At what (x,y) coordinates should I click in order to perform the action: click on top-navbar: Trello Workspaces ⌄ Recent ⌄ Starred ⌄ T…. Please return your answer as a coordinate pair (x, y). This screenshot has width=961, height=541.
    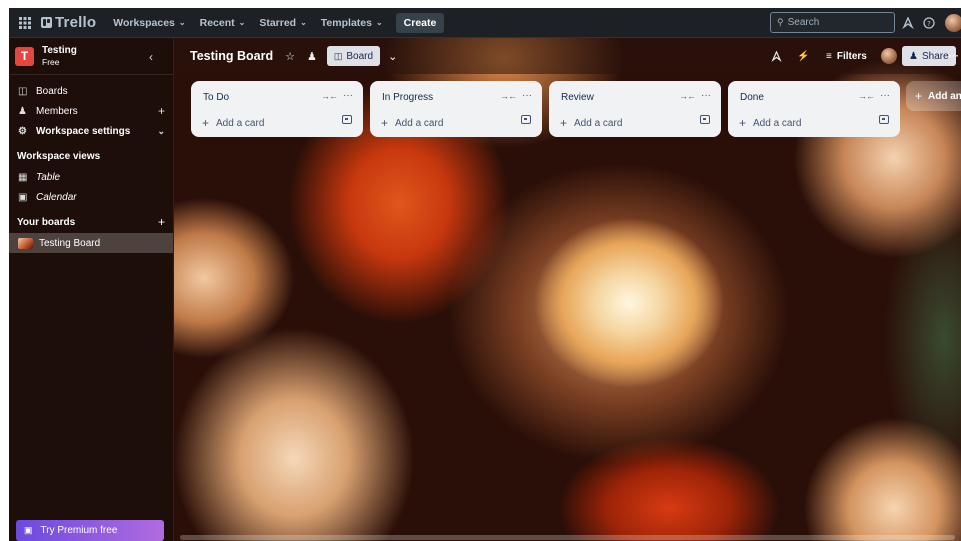
    Looking at the image, I should click on (485, 23).